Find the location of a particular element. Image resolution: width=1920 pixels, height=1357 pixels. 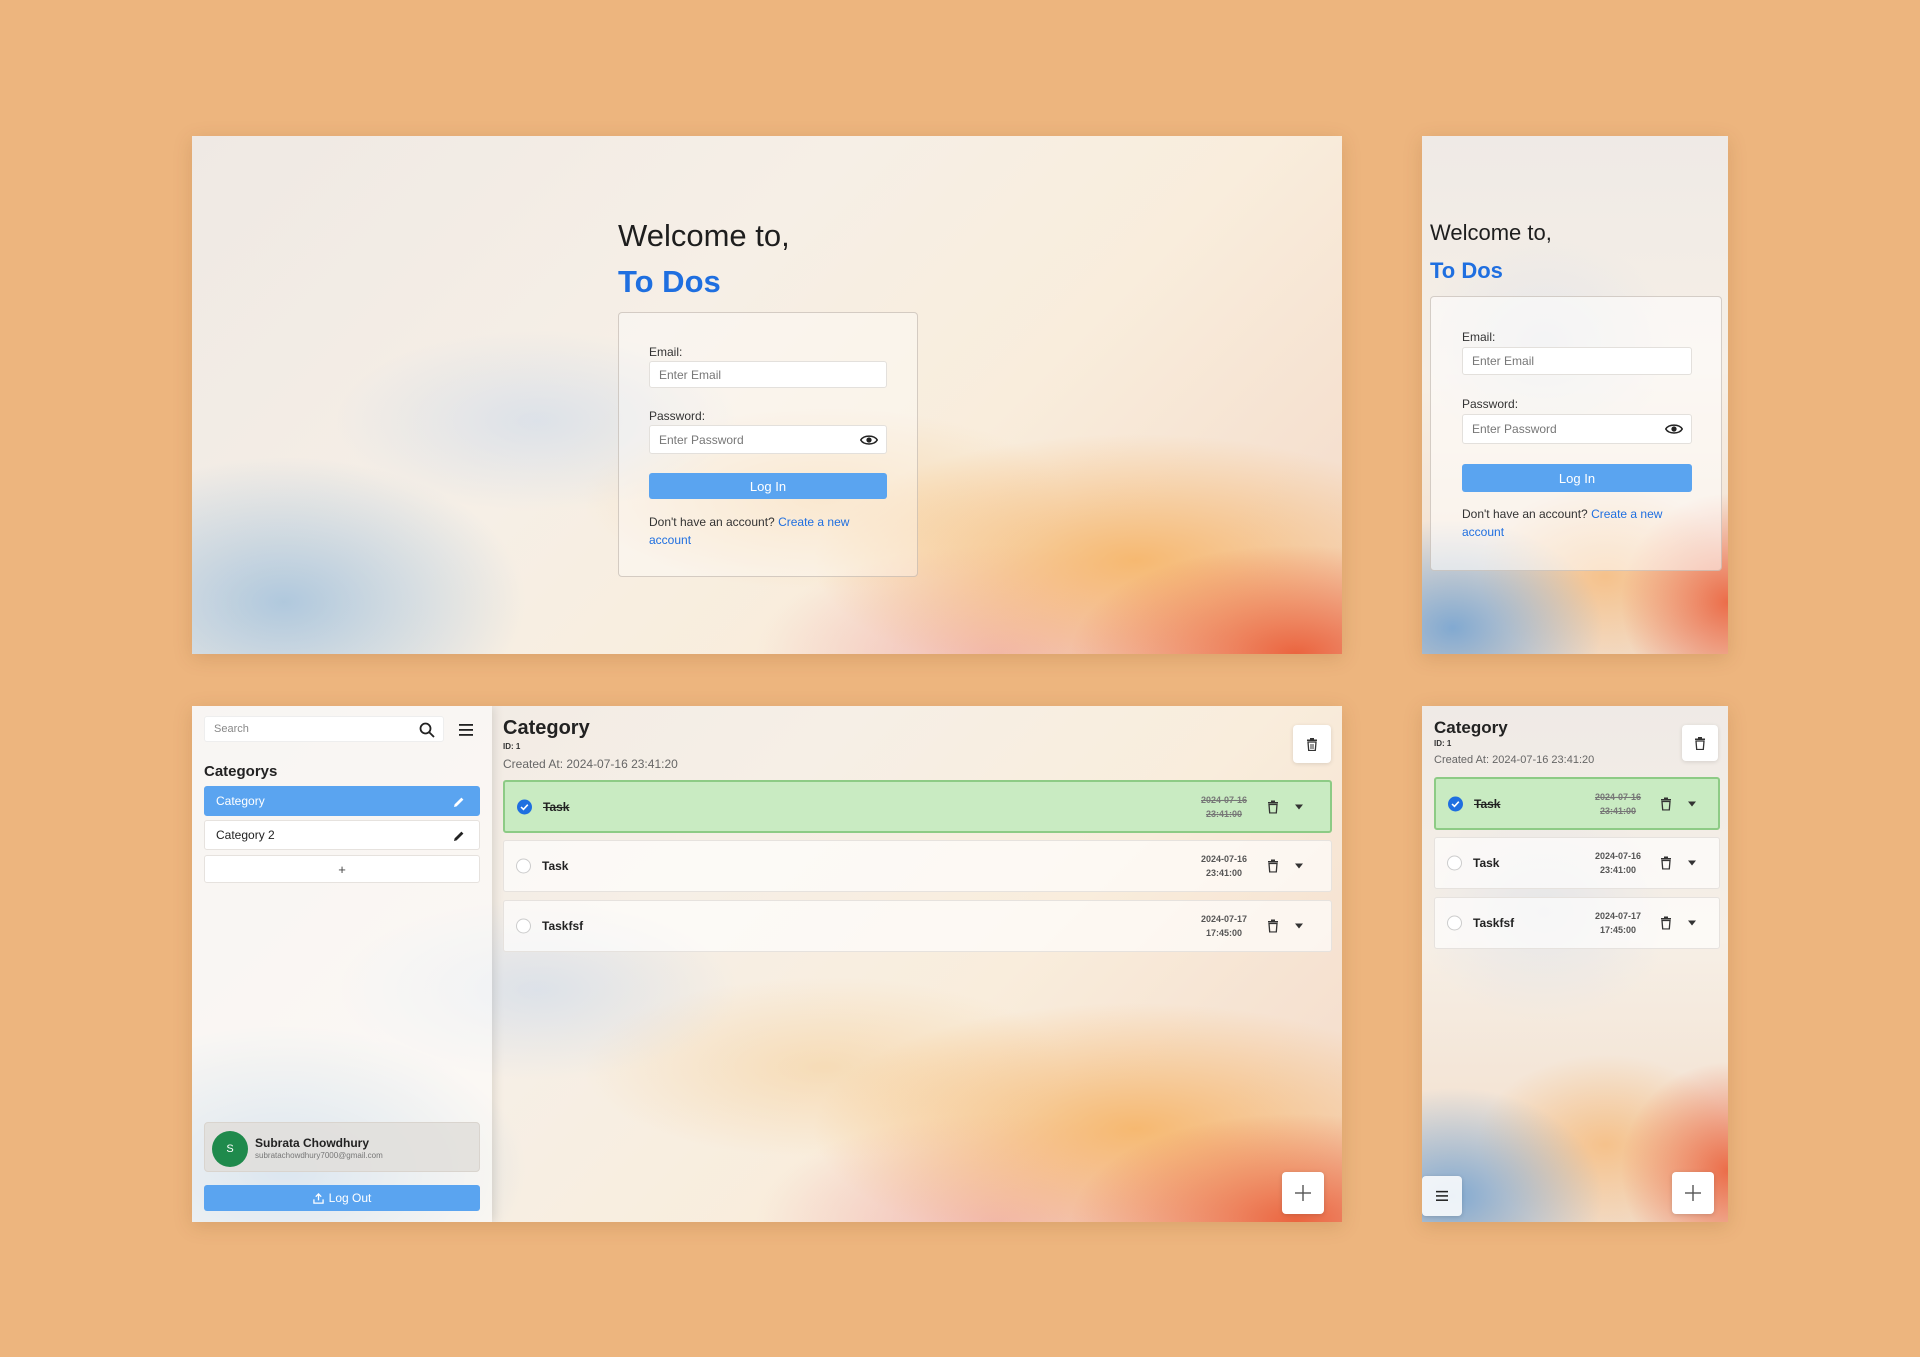

categories-heading: Categorys is located at coordinates (241, 771).